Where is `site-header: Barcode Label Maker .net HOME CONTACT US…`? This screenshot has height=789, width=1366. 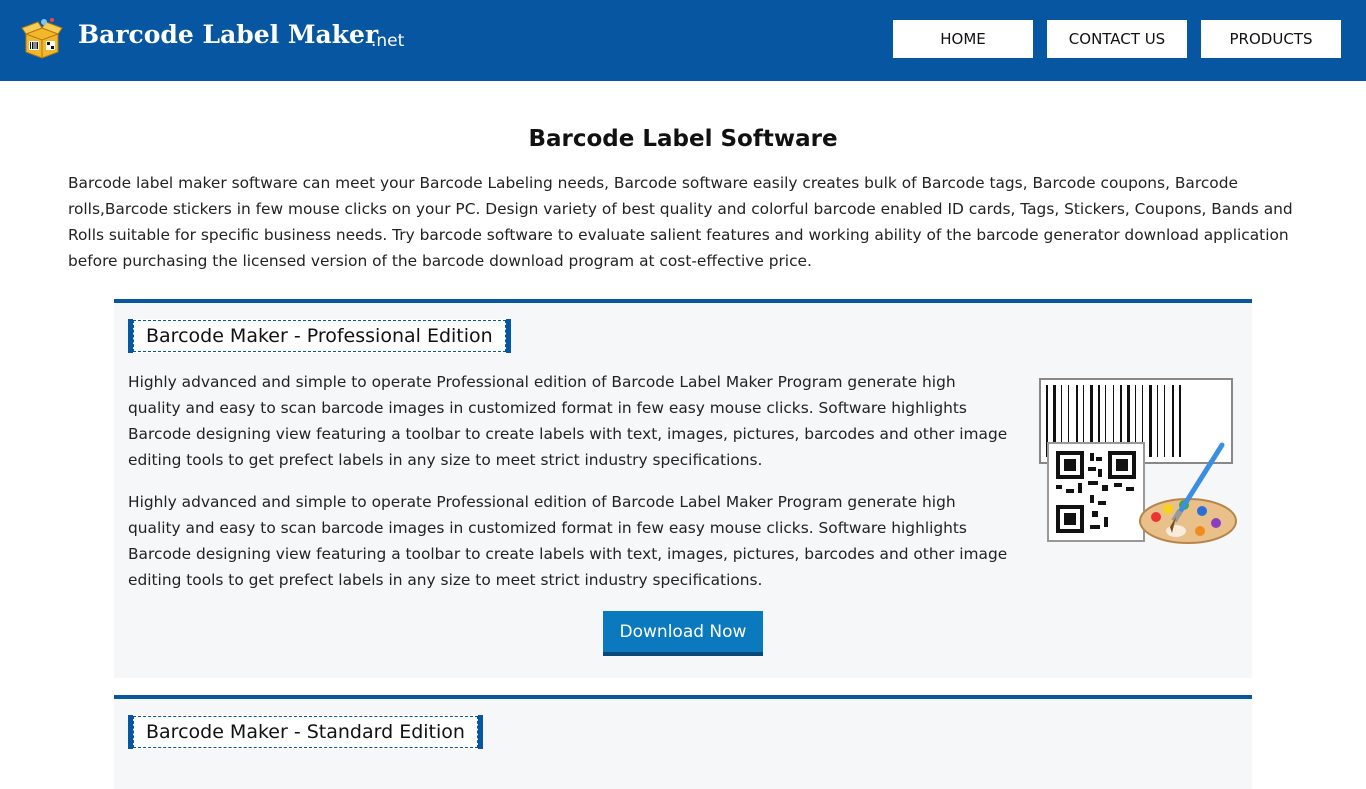 site-header: Barcode Label Maker .net HOME CONTACT US… is located at coordinates (683, 40).